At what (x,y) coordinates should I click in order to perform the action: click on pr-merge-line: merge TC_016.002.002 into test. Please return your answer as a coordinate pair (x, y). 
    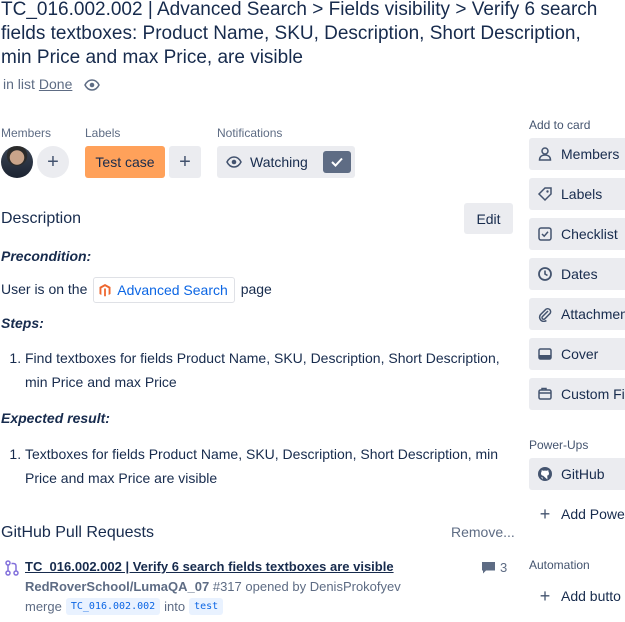
    Looking at the image, I should click on (126, 606).